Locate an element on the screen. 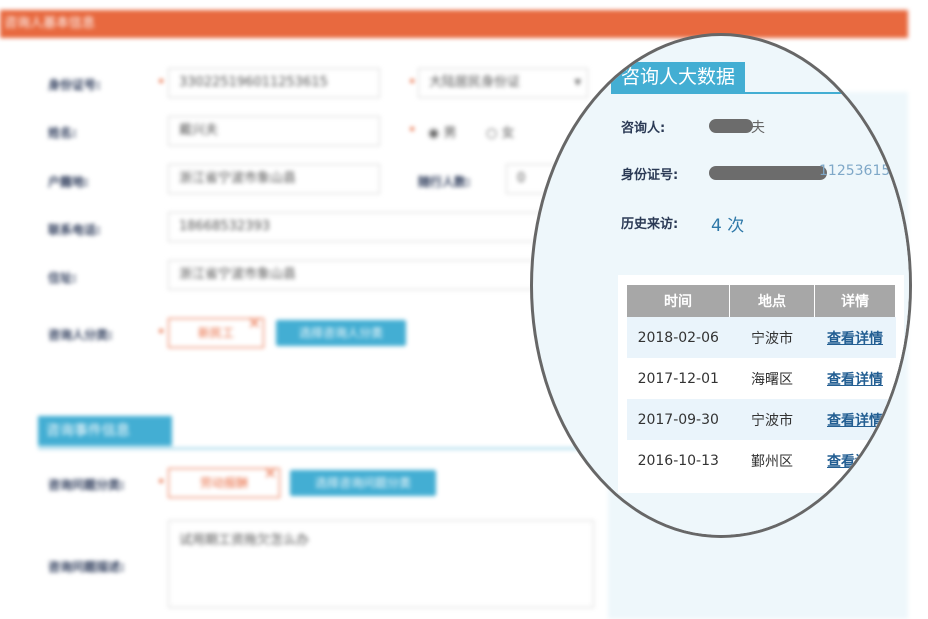 Image resolution: width=928 pixels, height=619 pixels. masked-id-number is located at coordinates (768, 173).